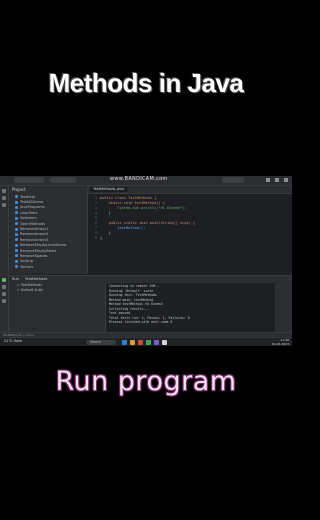  Describe the element at coordinates (32, 290) in the screenshot. I see `test-result-label: Default Suite` at that location.